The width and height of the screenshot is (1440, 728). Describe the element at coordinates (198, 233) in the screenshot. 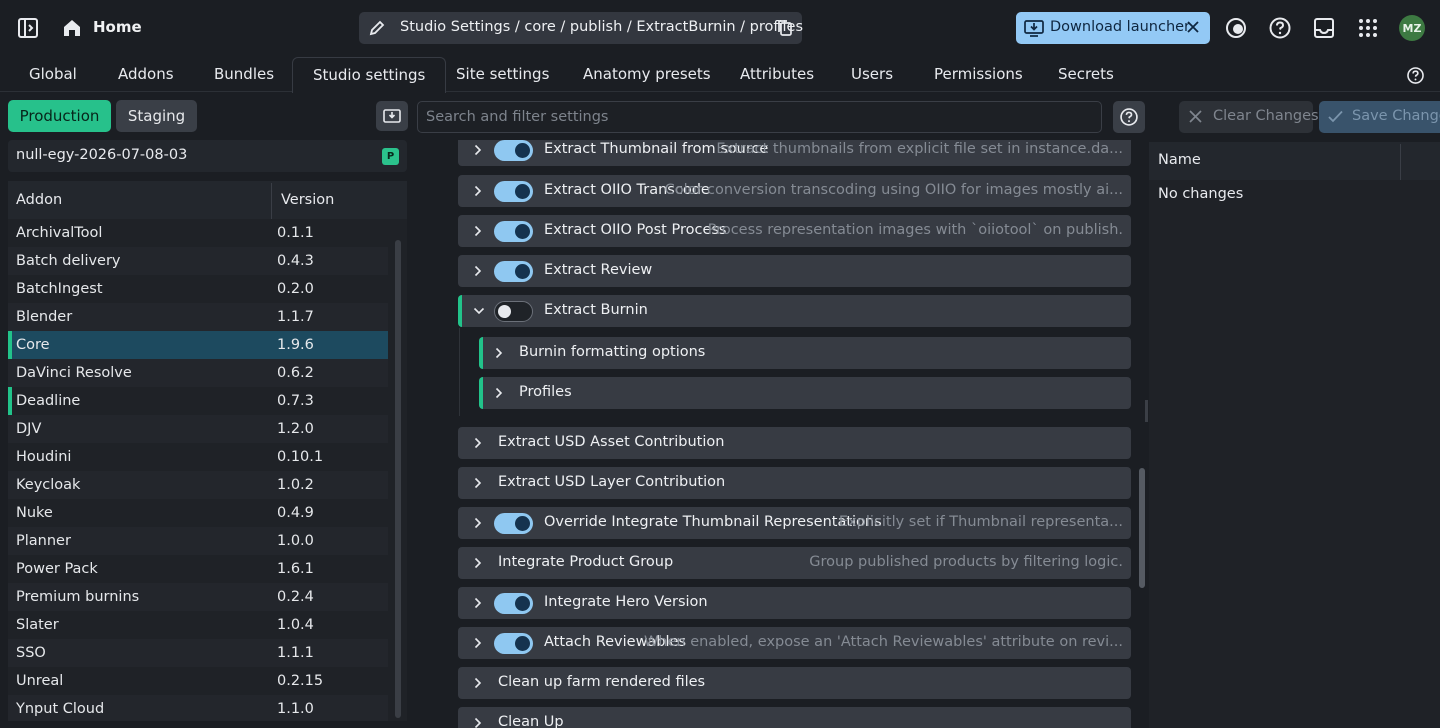

I see `addon-row: ArchivalTool 0.1.1` at that location.